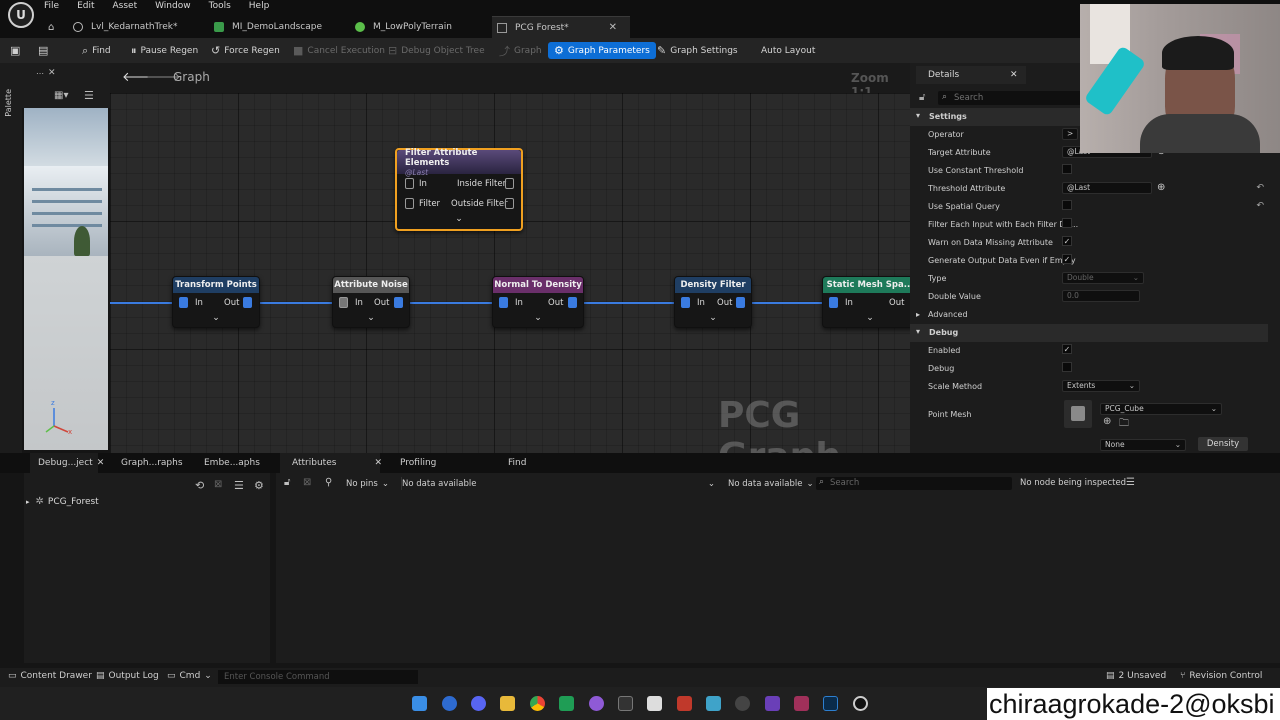 The height and width of the screenshot is (720, 1280). What do you see at coordinates (331, 463) in the screenshot?
I see `tab-attributes: Attributes ✕` at bounding box center [331, 463].